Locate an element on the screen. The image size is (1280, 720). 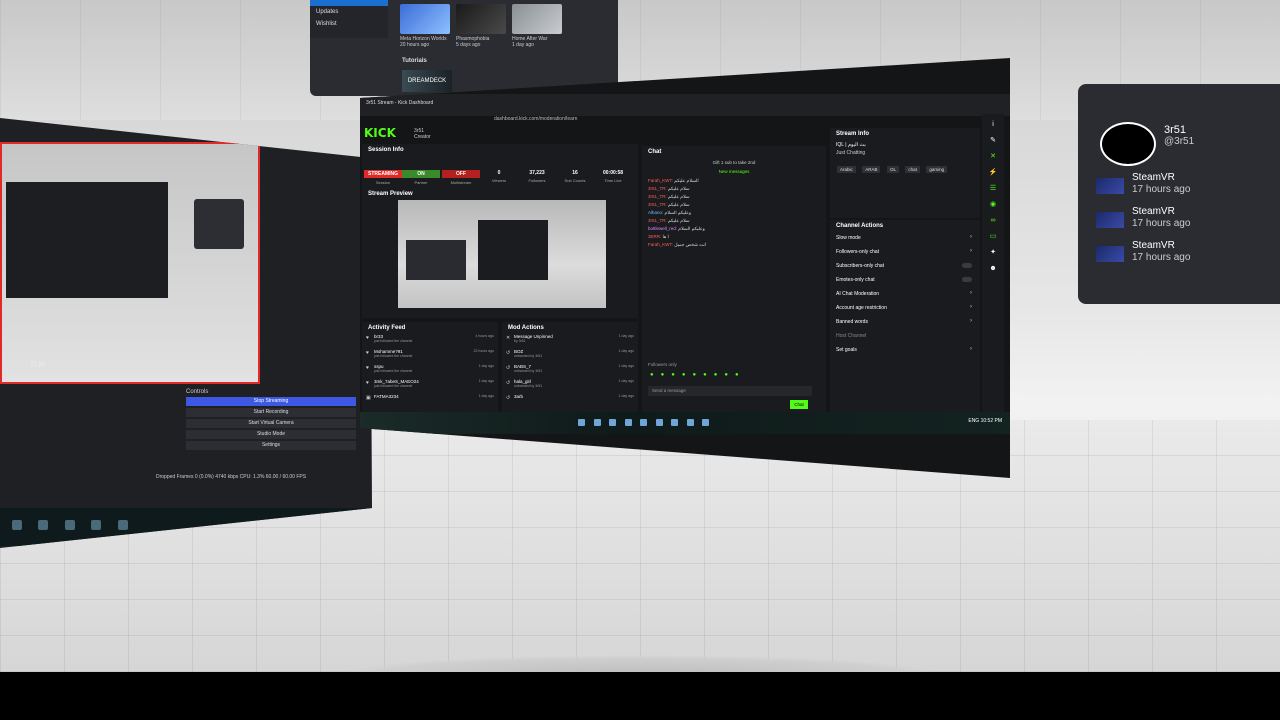
browser-chrome is located at coordinates (685, 105).